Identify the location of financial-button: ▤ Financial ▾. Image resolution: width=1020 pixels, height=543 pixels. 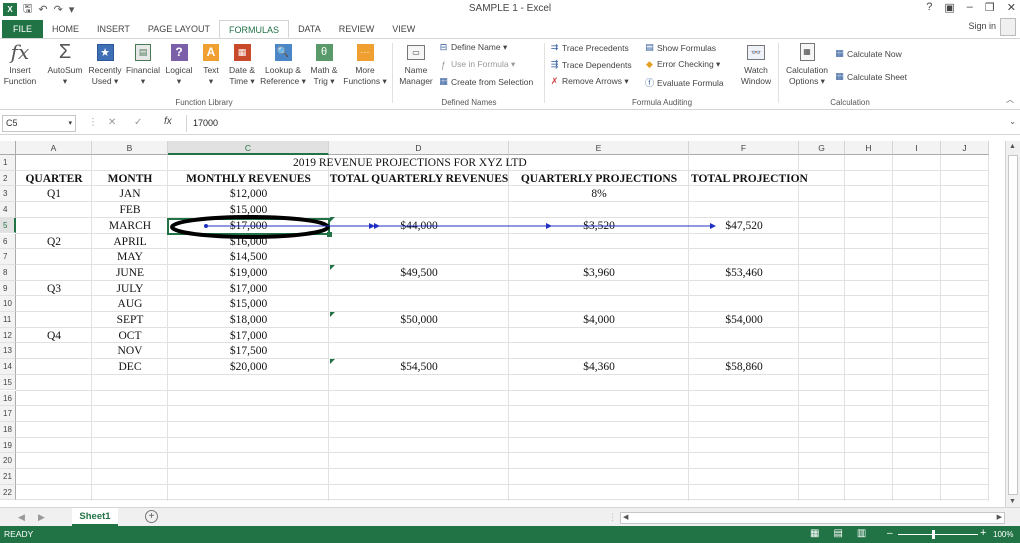
(143, 64).